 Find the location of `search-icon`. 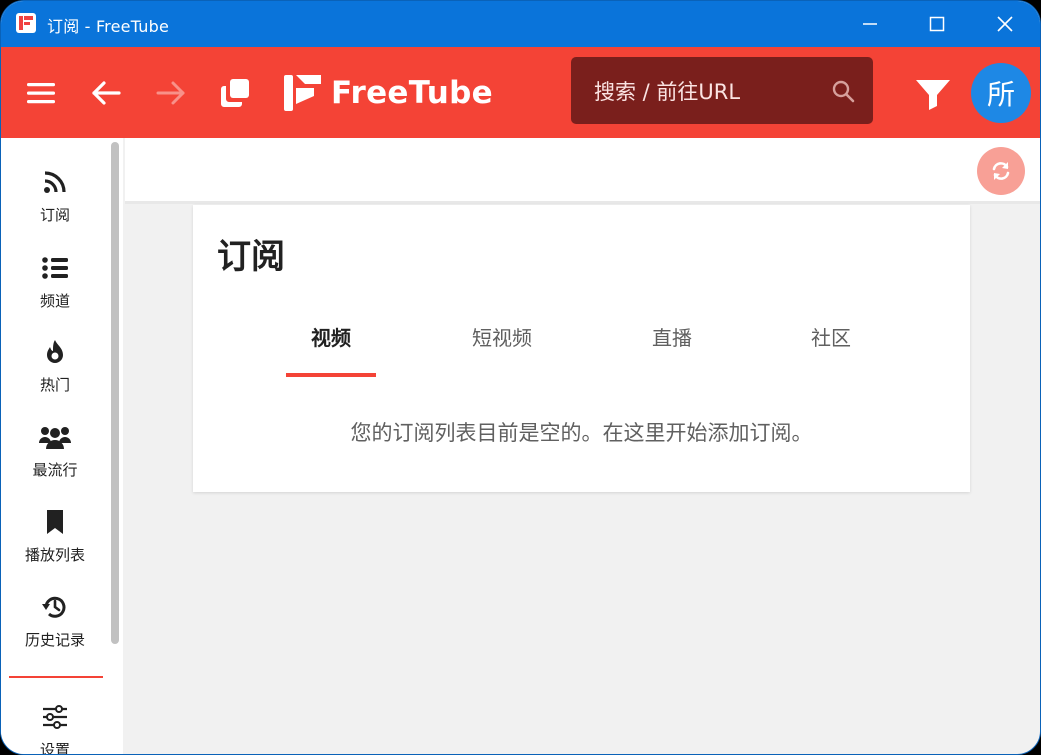

search-icon is located at coordinates (843, 91).